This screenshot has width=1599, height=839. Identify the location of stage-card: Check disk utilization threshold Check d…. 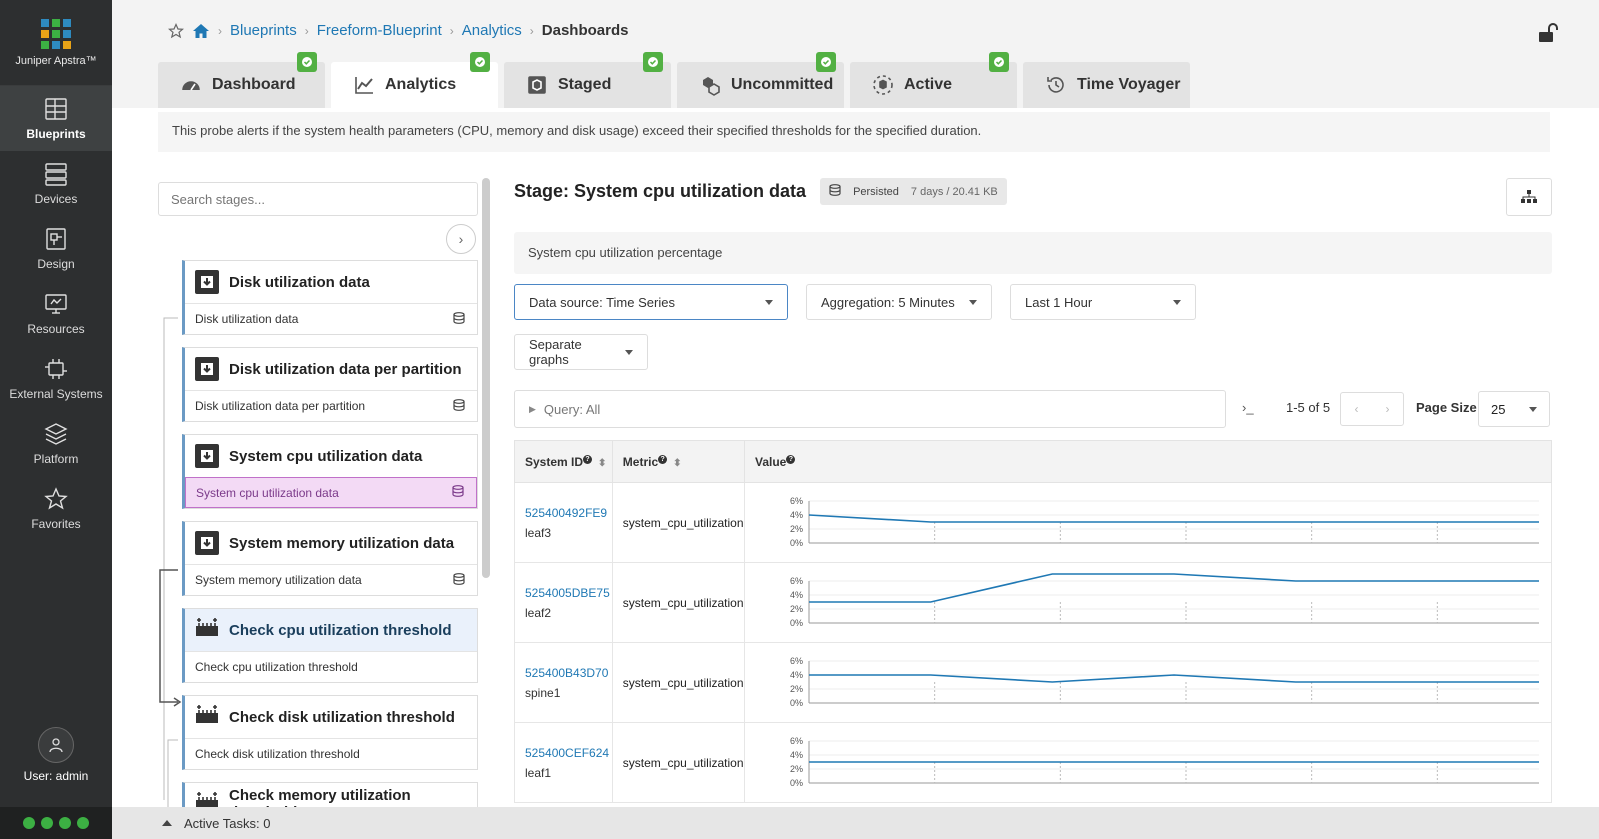
(330, 732).